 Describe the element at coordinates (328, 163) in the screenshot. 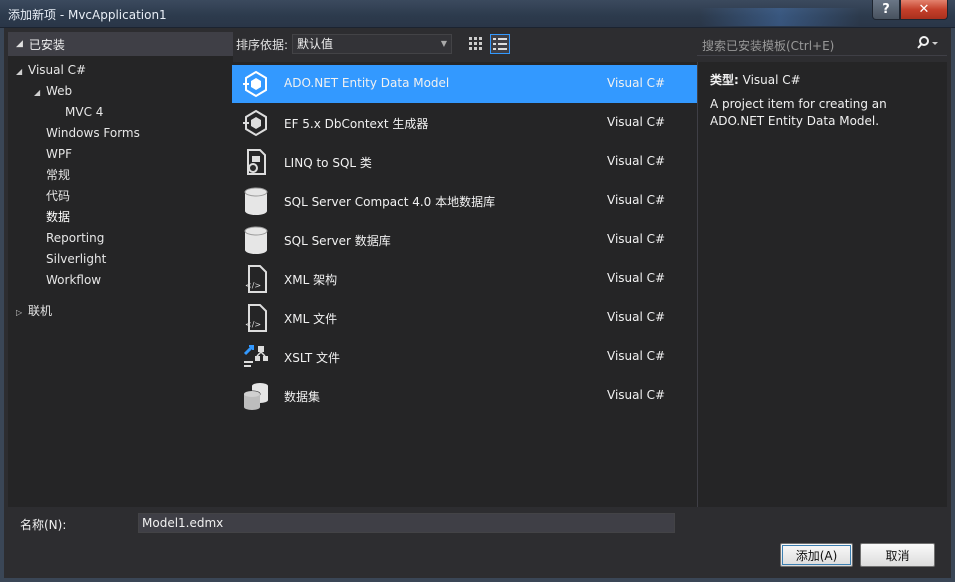

I see `template-name: LINQ to SQL 类` at that location.